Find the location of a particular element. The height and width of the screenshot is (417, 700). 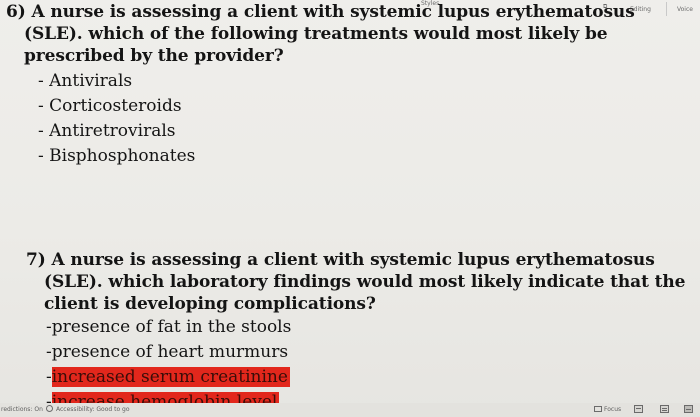

web-layout-icon is located at coordinates (688, 409).